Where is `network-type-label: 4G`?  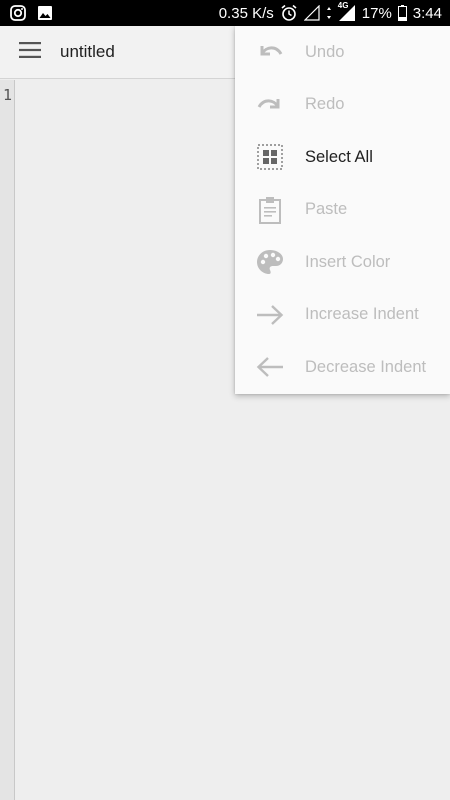 network-type-label: 4G is located at coordinates (343, 5).